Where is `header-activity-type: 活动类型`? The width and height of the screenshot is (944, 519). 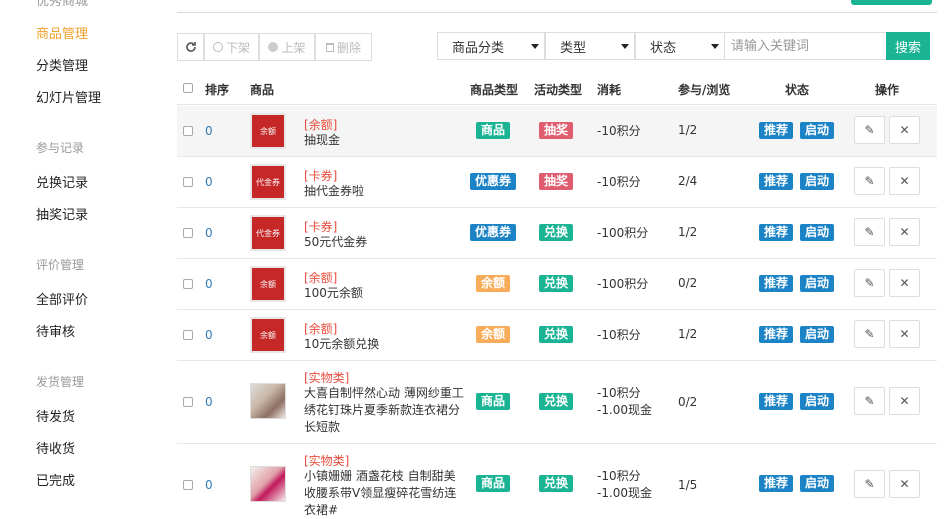 header-activity-type: 活动类型 is located at coordinates (558, 90).